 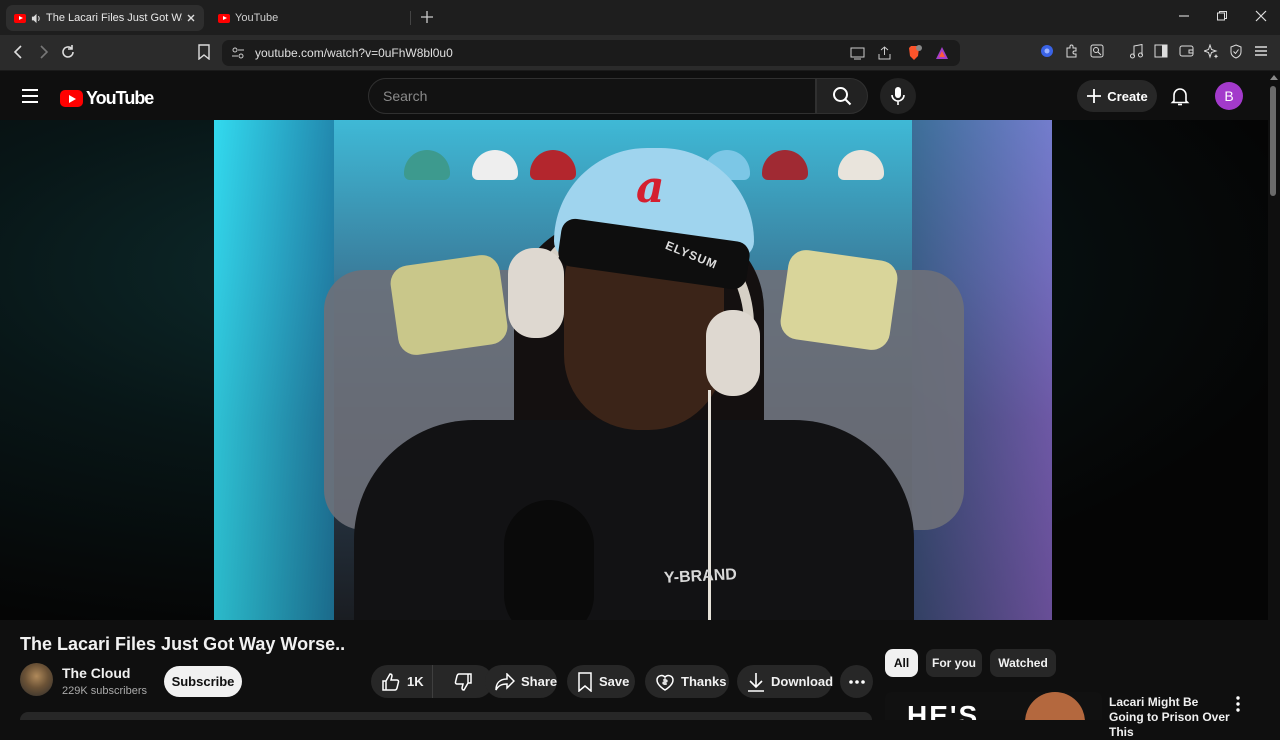 What do you see at coordinates (415, 681) in the screenshot?
I see `like-count: 1K` at bounding box center [415, 681].